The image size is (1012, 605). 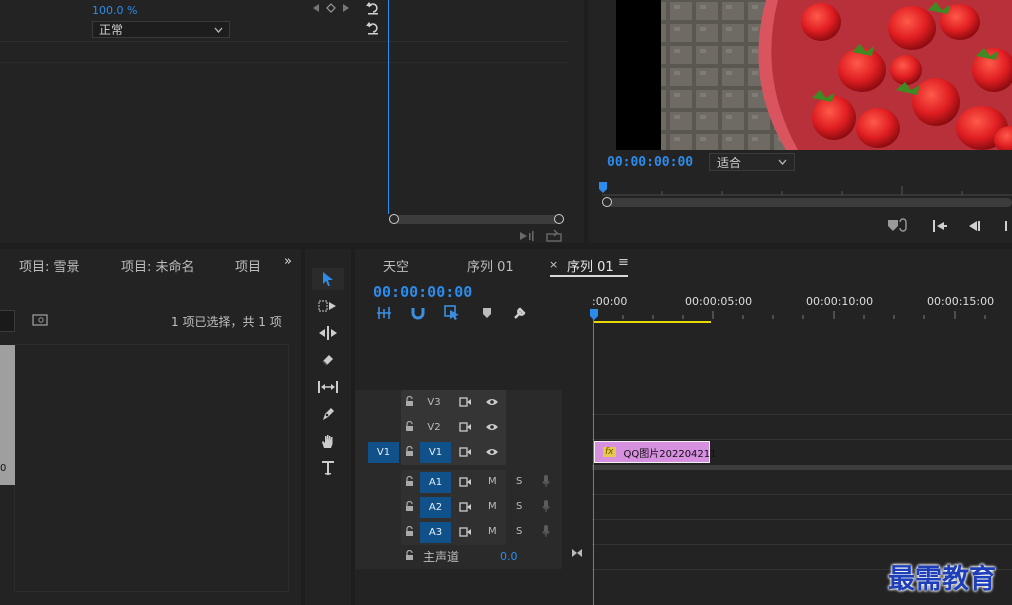 What do you see at coordinates (7, 321) in the screenshot?
I see `search-field` at bounding box center [7, 321].